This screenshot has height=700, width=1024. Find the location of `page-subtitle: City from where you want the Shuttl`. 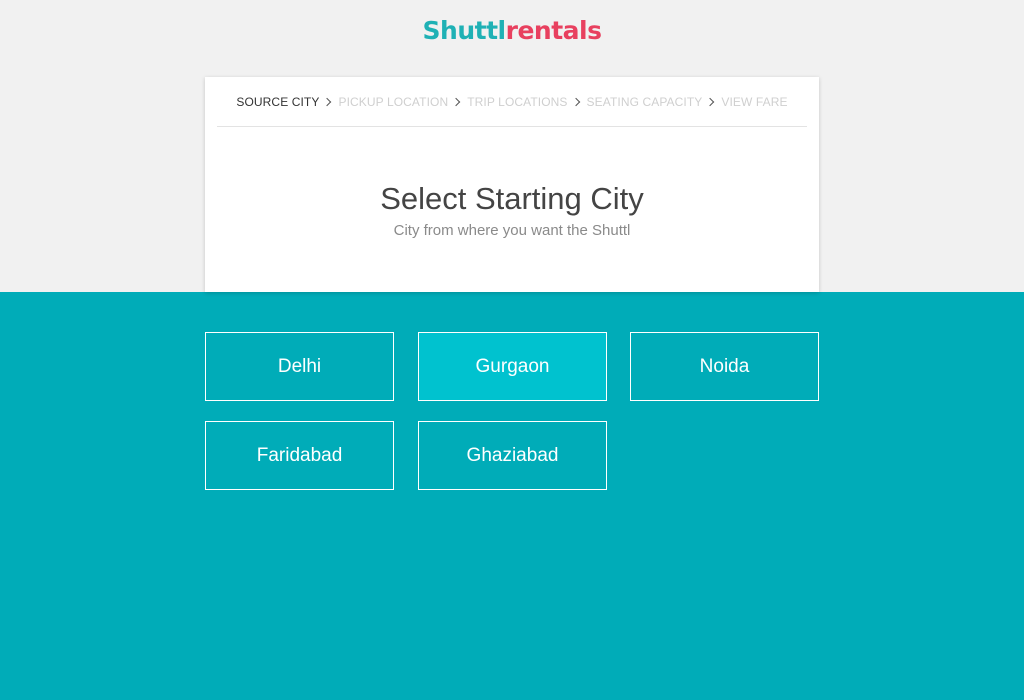

page-subtitle: City from where you want the Shuttl is located at coordinates (512, 230).